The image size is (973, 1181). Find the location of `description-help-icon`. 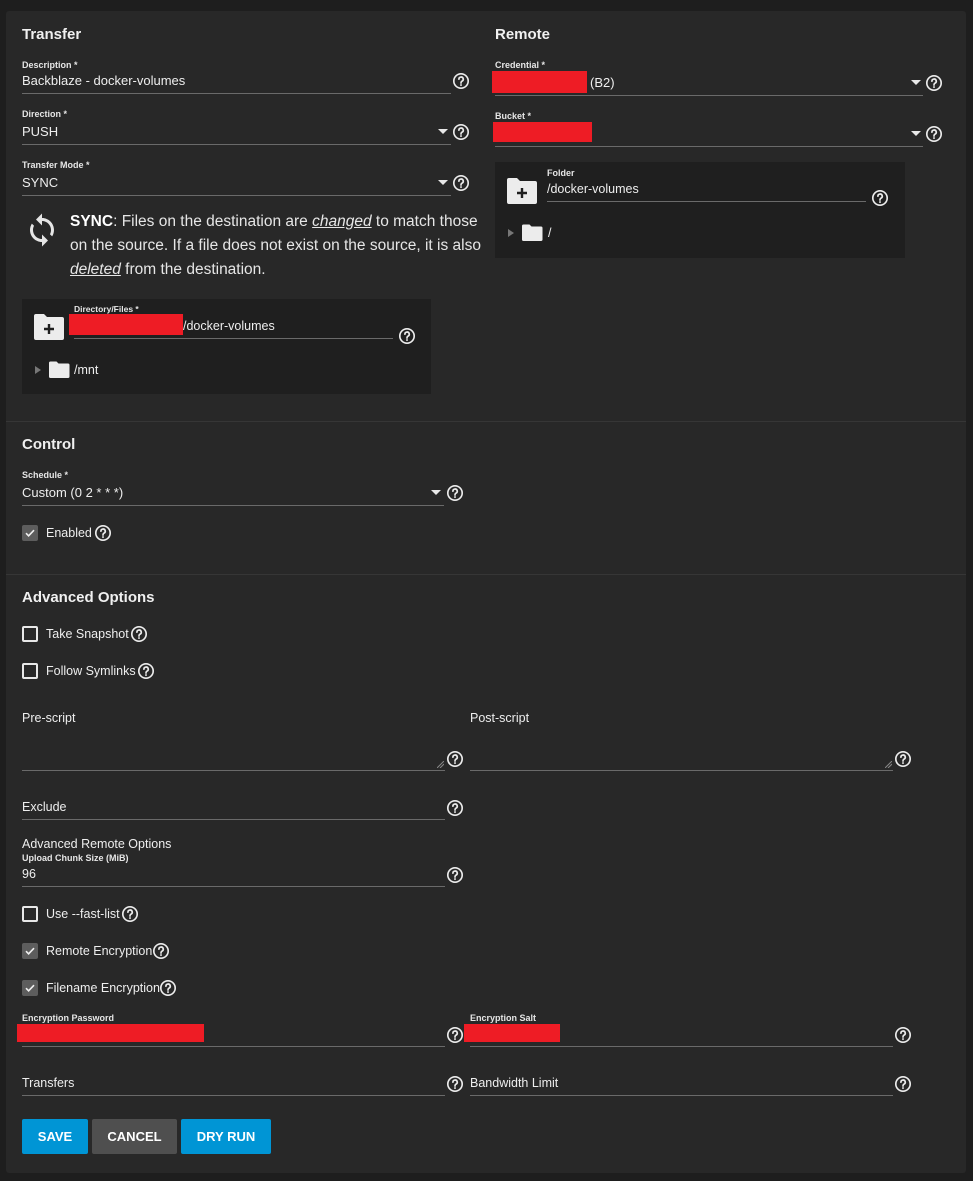

description-help-icon is located at coordinates (461, 81).